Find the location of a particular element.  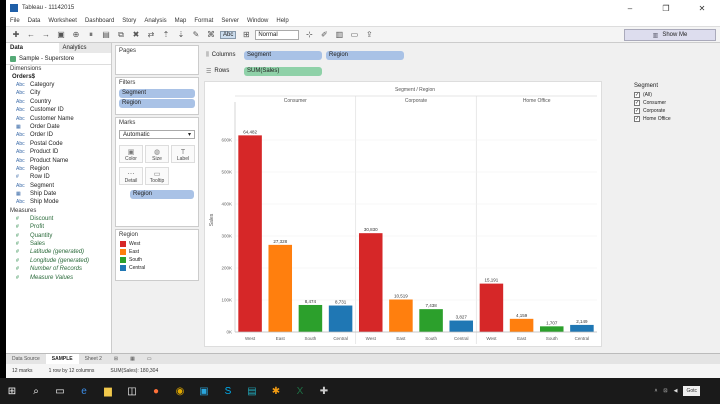

mark-button-label: T Label is located at coordinates (183, 154).